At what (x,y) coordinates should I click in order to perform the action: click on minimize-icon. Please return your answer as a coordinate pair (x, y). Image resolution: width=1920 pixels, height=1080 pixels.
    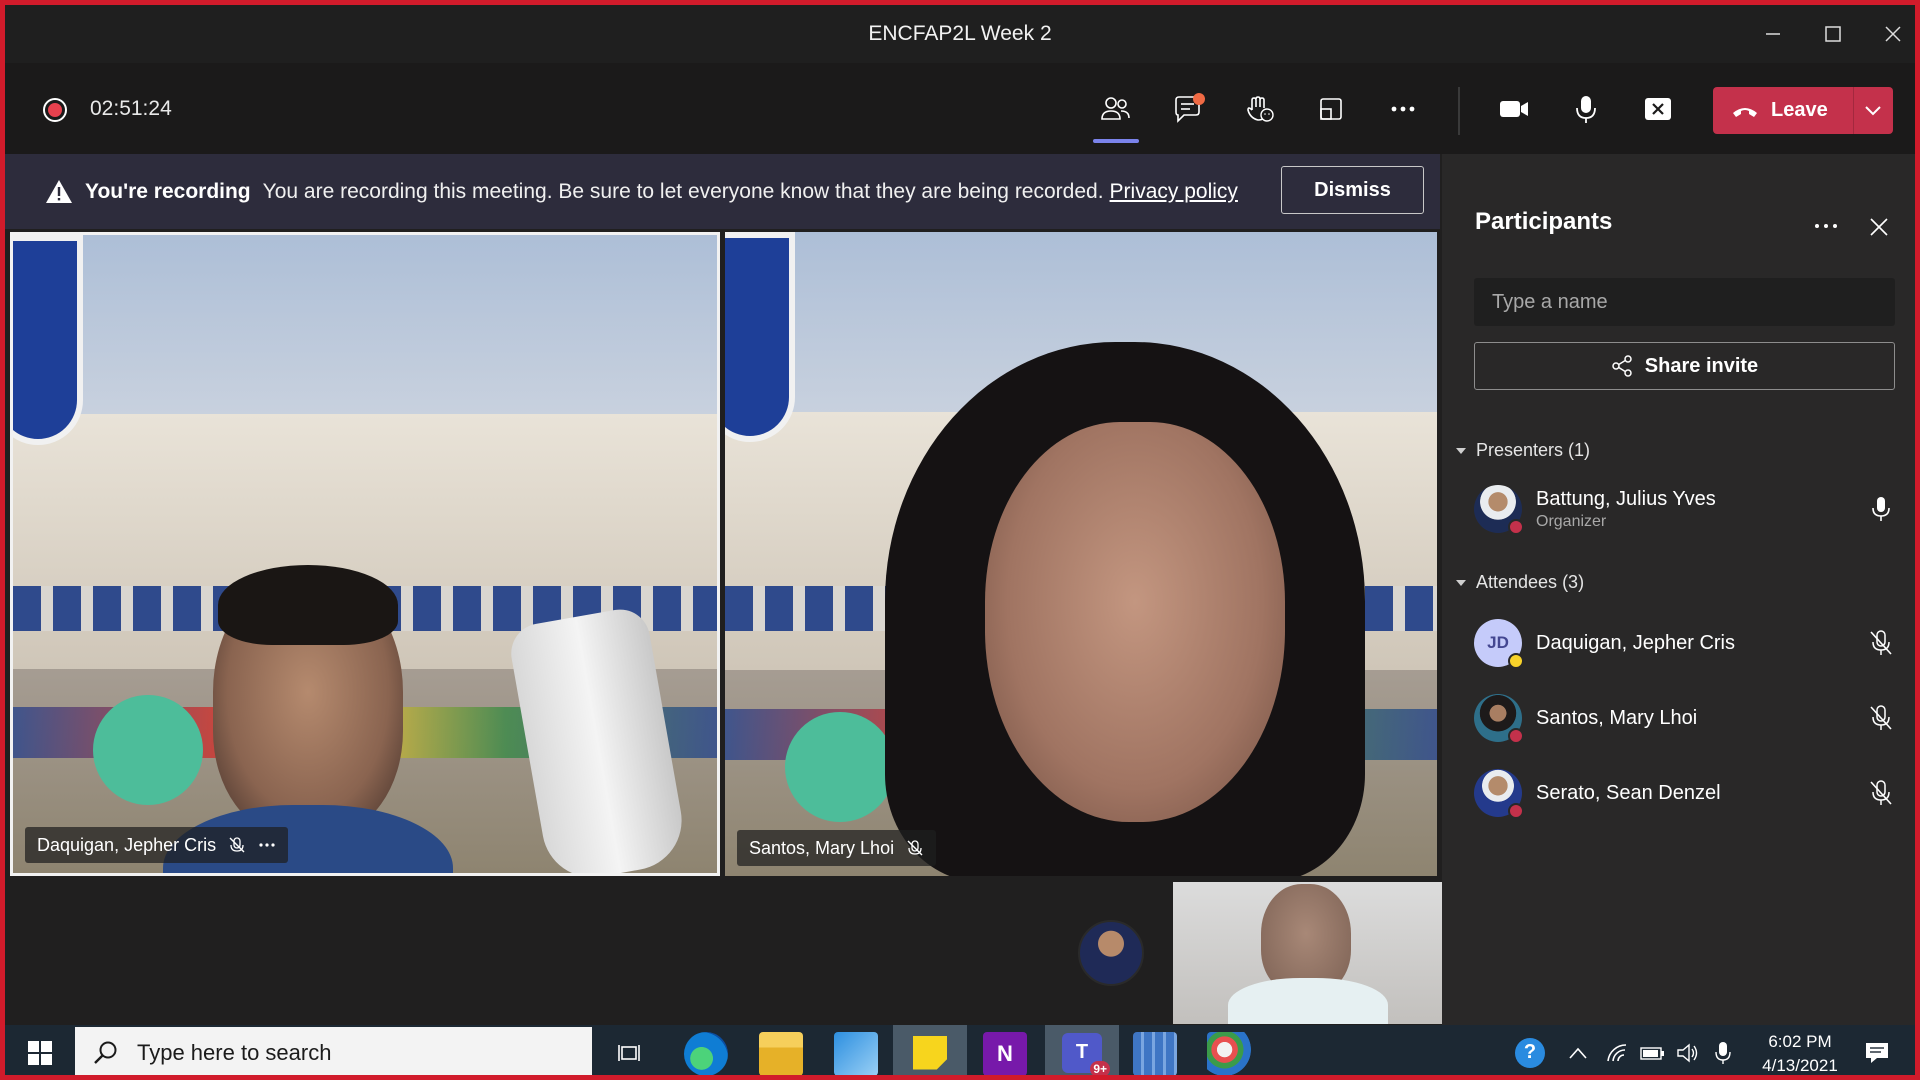
    Looking at the image, I should click on (1772, 34).